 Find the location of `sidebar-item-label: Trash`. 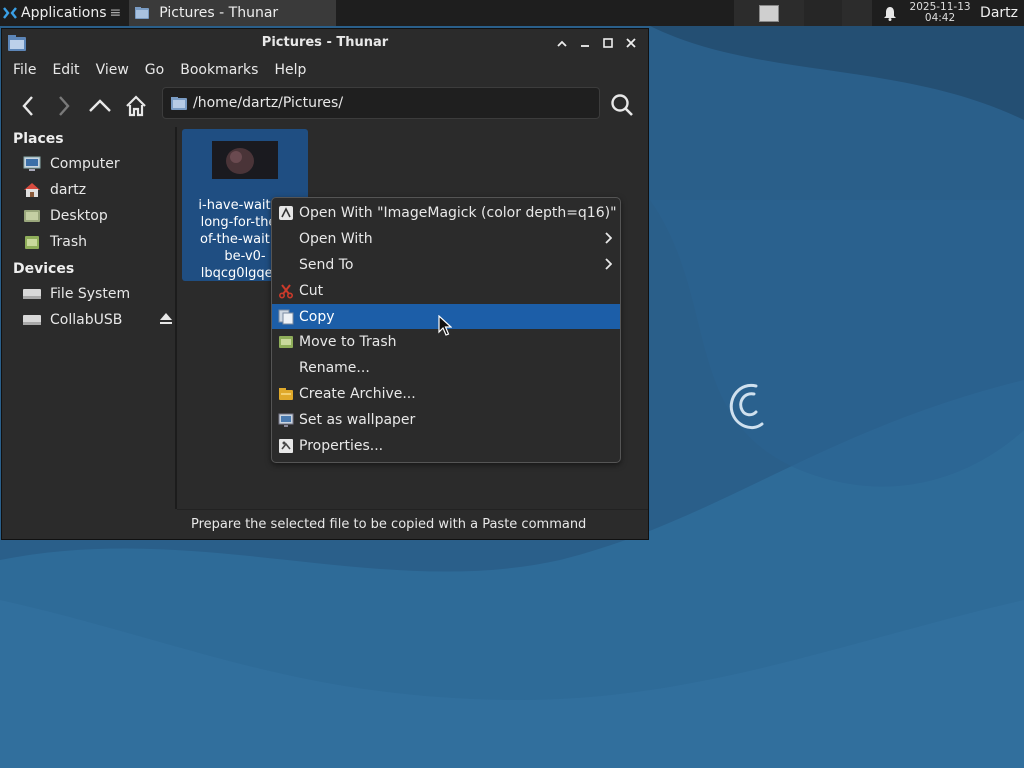

sidebar-item-label: Trash is located at coordinates (68, 242).